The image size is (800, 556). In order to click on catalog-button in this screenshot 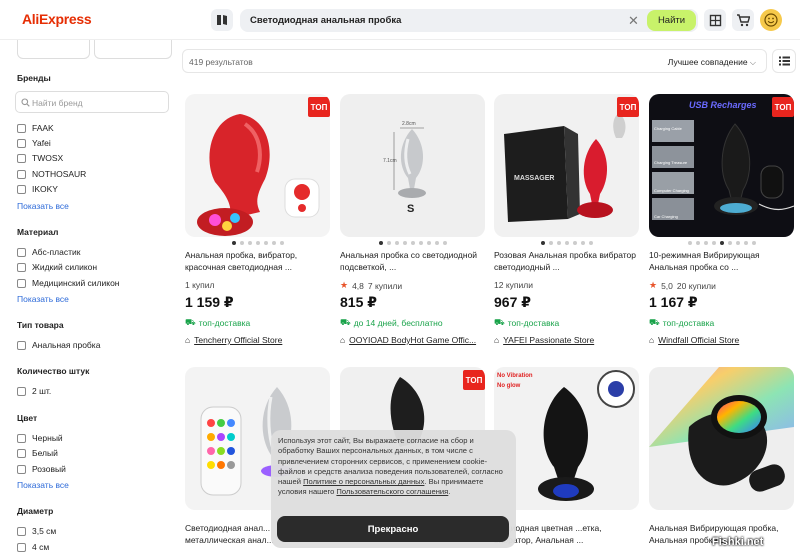, I will do `click(222, 20)`.